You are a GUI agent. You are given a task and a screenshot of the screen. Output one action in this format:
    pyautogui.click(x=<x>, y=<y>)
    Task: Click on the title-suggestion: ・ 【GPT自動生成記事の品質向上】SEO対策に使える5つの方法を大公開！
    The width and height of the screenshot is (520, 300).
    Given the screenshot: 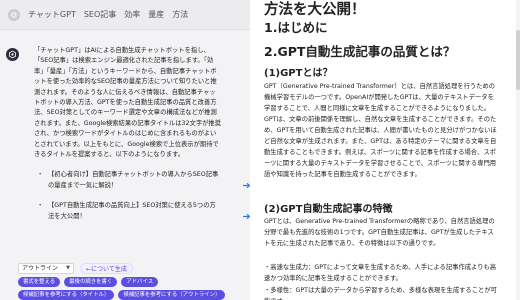 What is the action you would take?
    pyautogui.click(x=142, y=211)
    